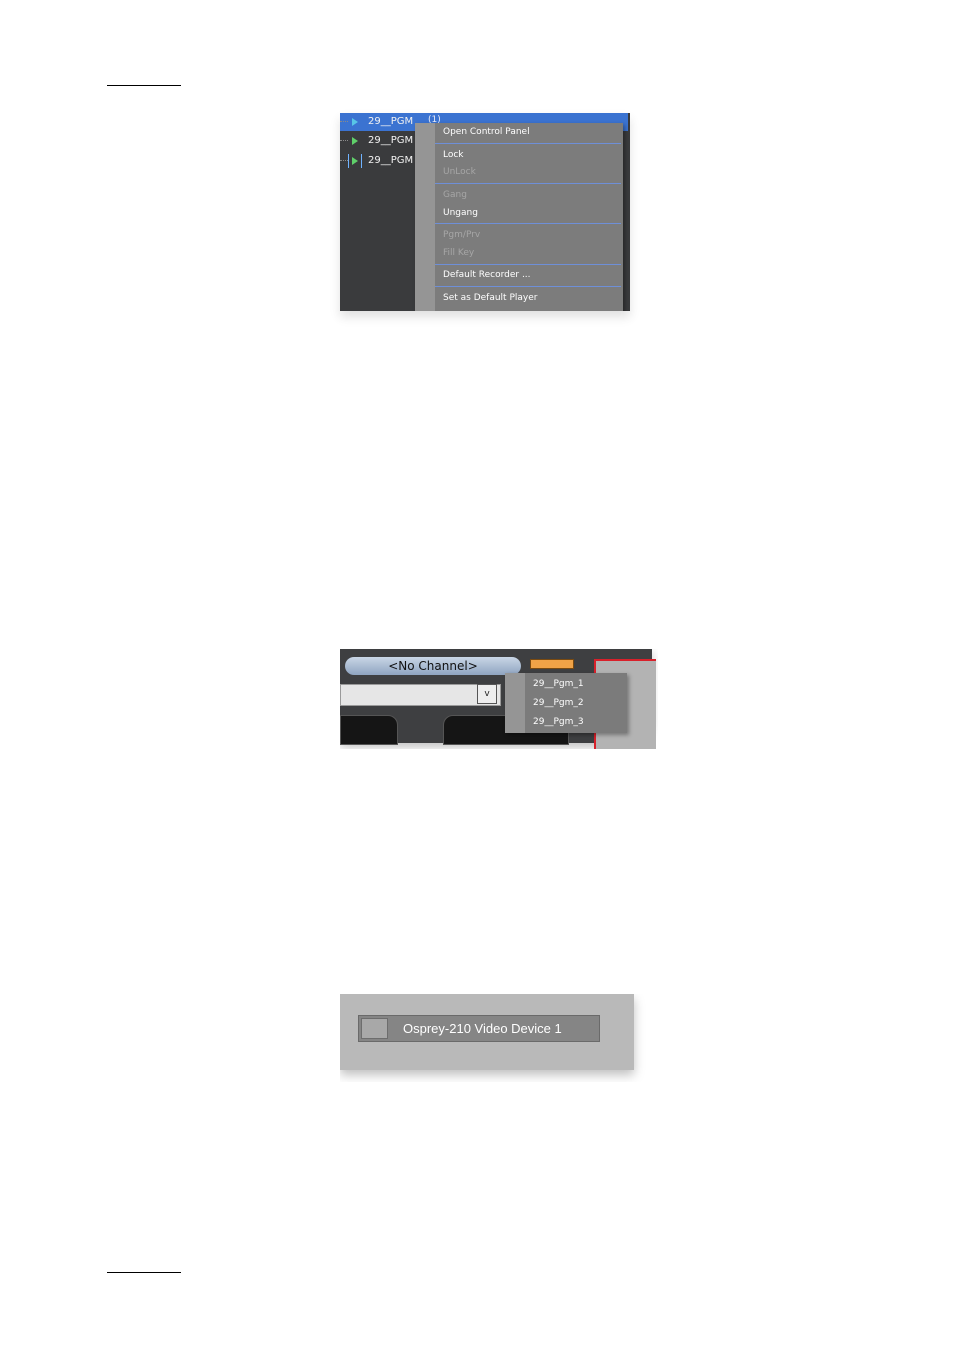  Describe the element at coordinates (369, 730) in the screenshot. I see `panel-button` at that location.